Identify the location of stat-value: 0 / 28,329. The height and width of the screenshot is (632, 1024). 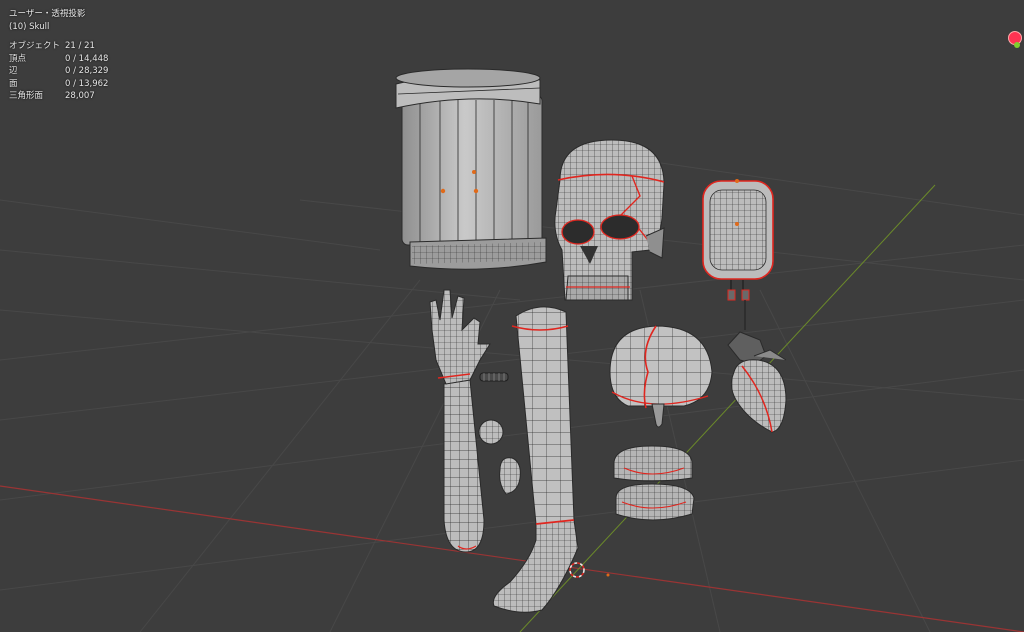
(87, 71).